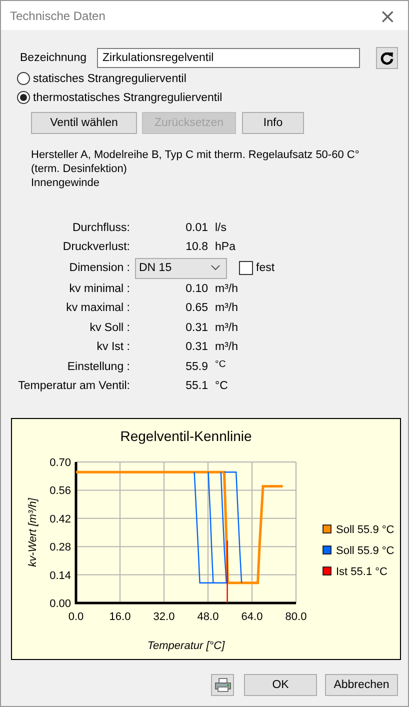  What do you see at coordinates (109, 78) in the screenshot?
I see `radio-label: statisches Strangregulierventil` at bounding box center [109, 78].